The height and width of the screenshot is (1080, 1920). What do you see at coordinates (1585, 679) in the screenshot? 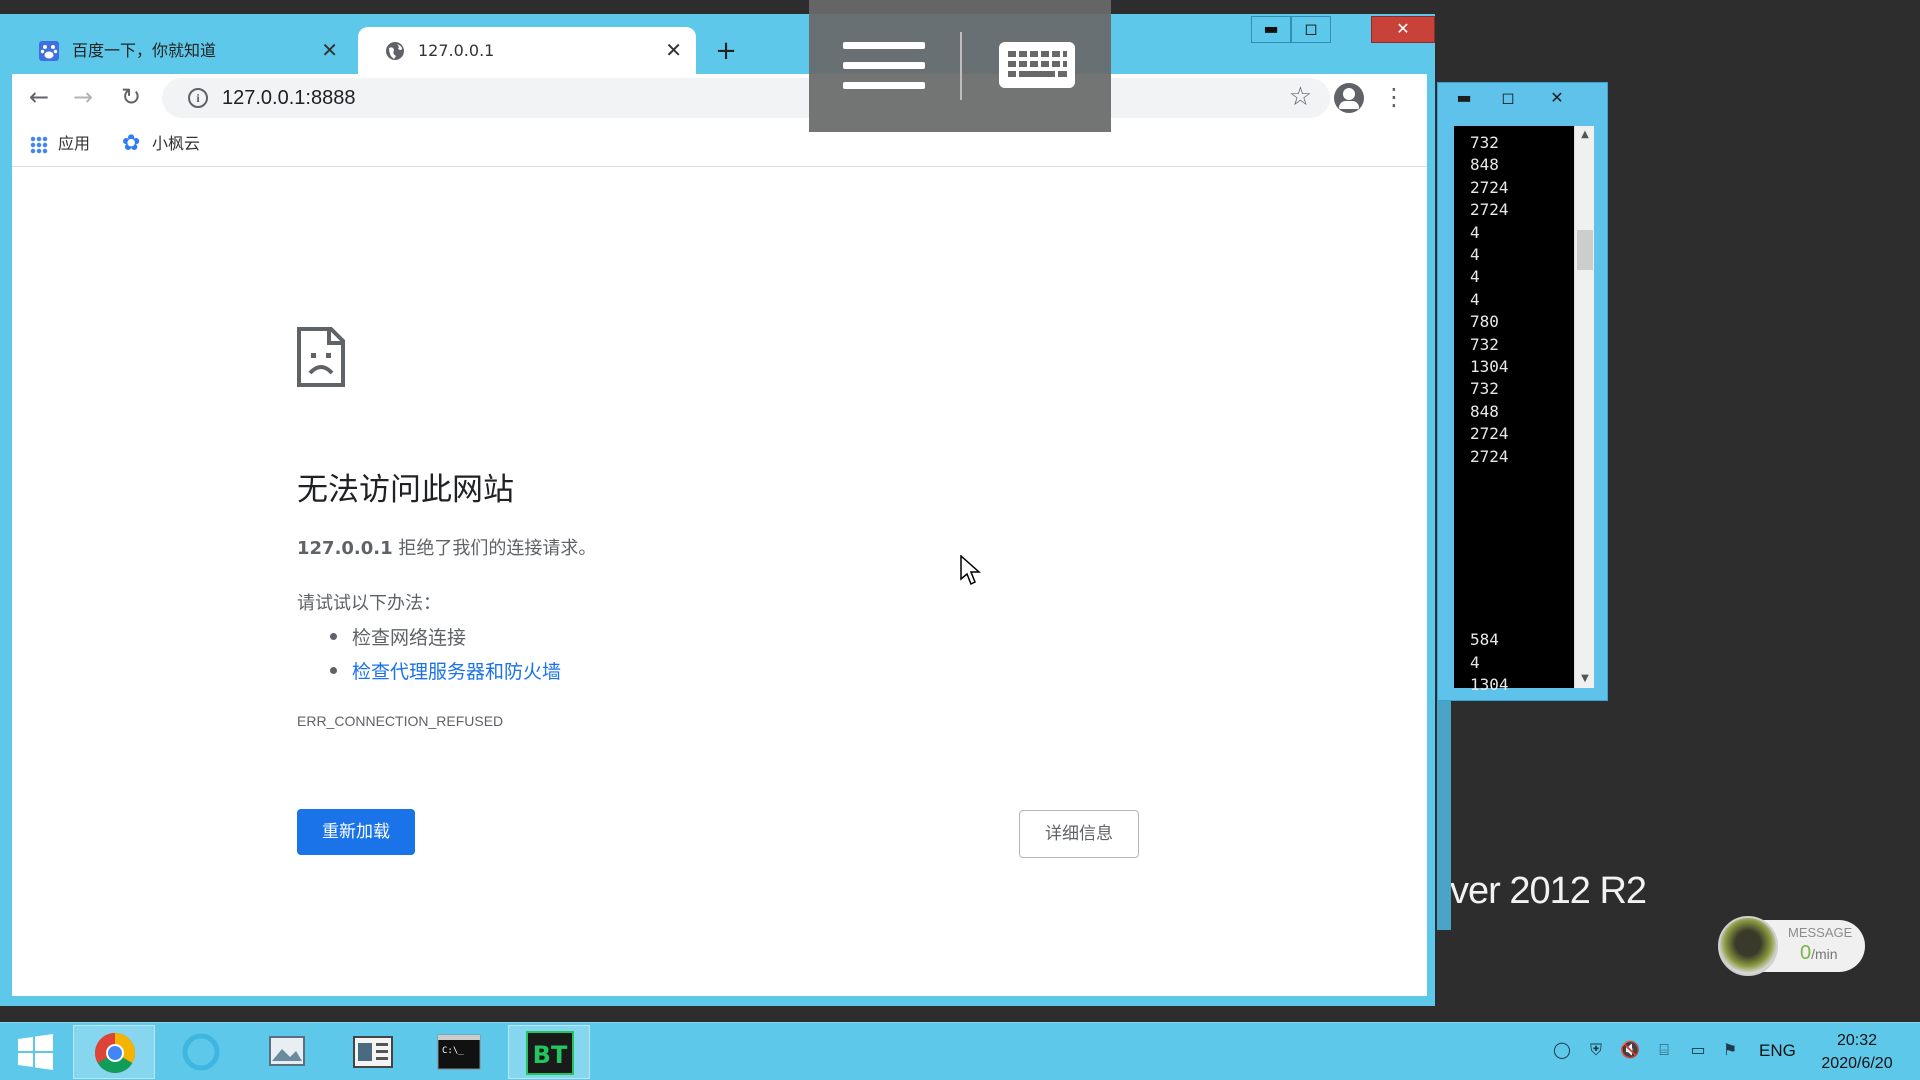
I see `scroll-down-icon: ▼` at bounding box center [1585, 679].